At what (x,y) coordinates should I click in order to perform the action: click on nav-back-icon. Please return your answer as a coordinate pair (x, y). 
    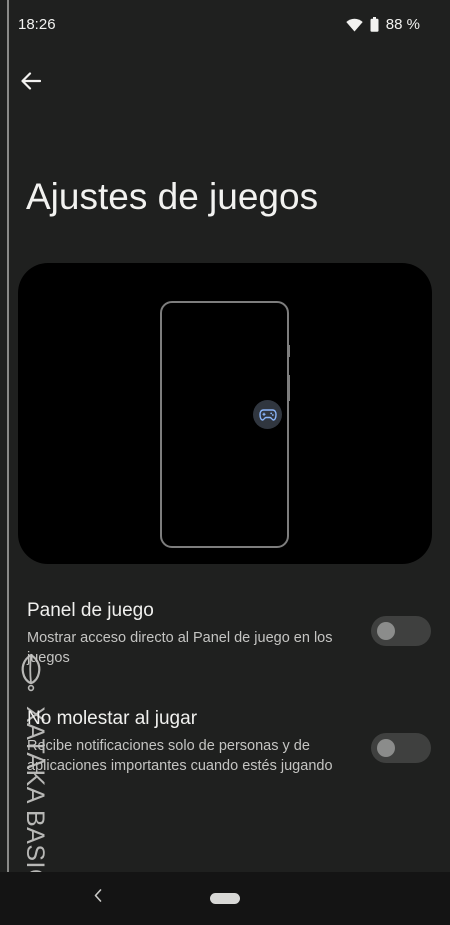
    Looking at the image, I should click on (98, 898).